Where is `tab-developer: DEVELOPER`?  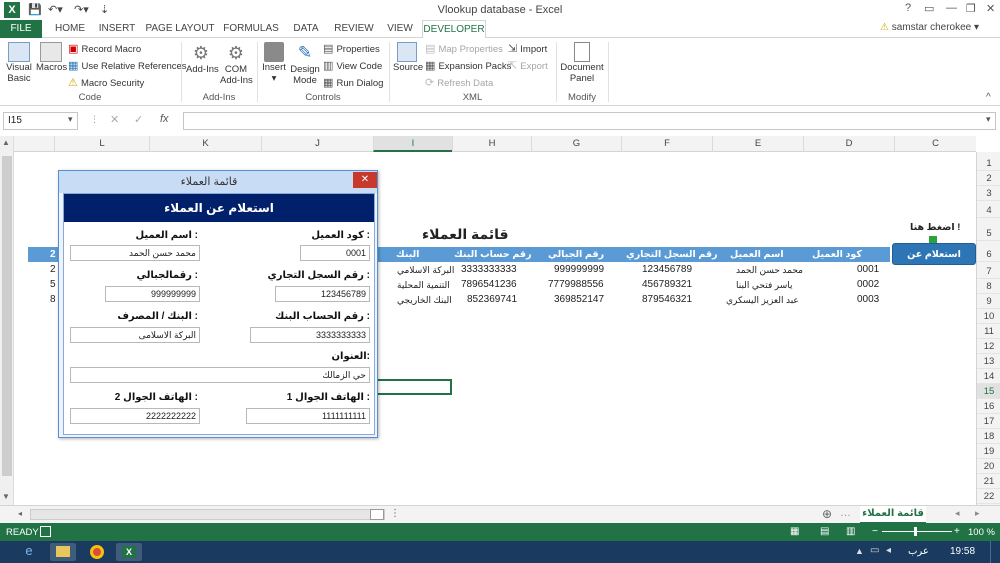
tab-developer: DEVELOPER is located at coordinates (454, 29).